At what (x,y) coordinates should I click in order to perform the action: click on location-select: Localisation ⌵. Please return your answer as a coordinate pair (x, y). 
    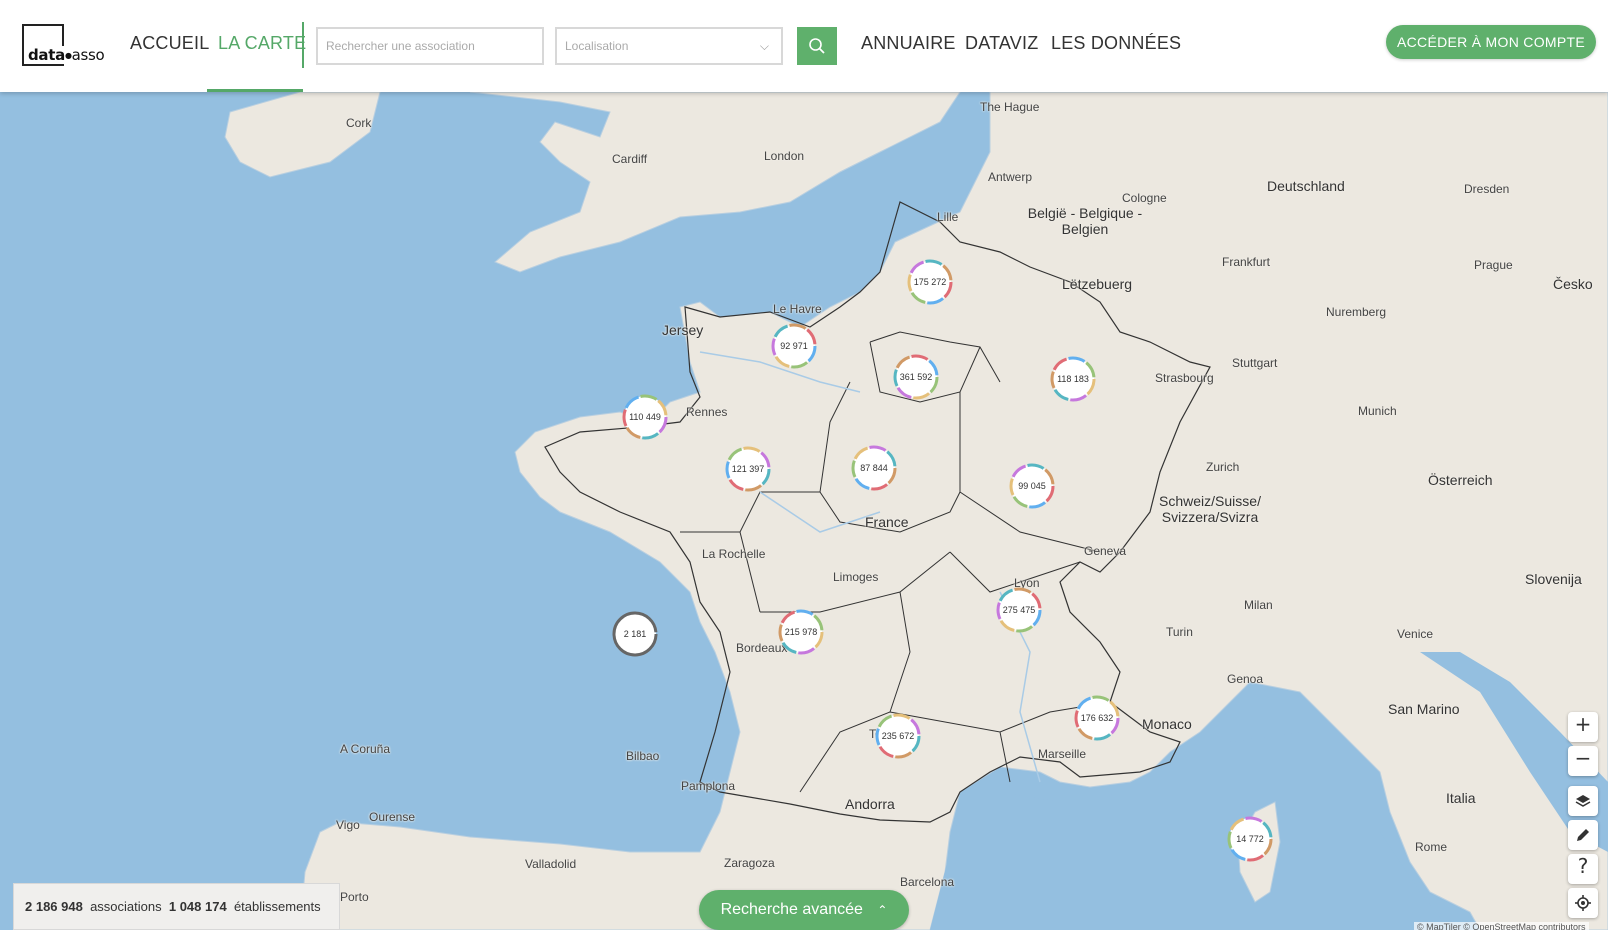
    Looking at the image, I should click on (669, 46).